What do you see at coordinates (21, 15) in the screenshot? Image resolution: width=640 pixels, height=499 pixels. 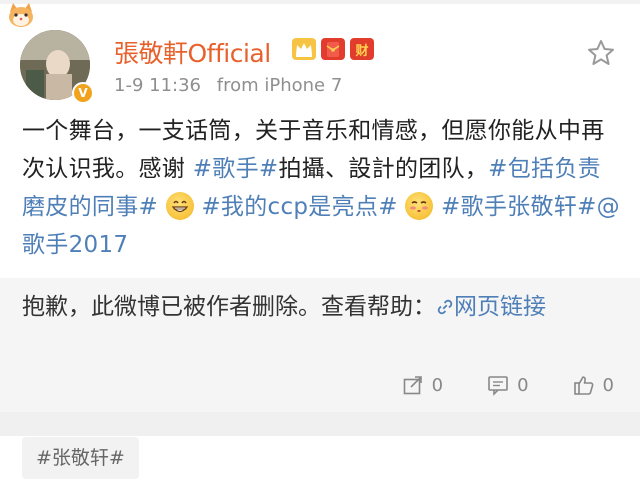 I see `cat-sticker-icon` at bounding box center [21, 15].